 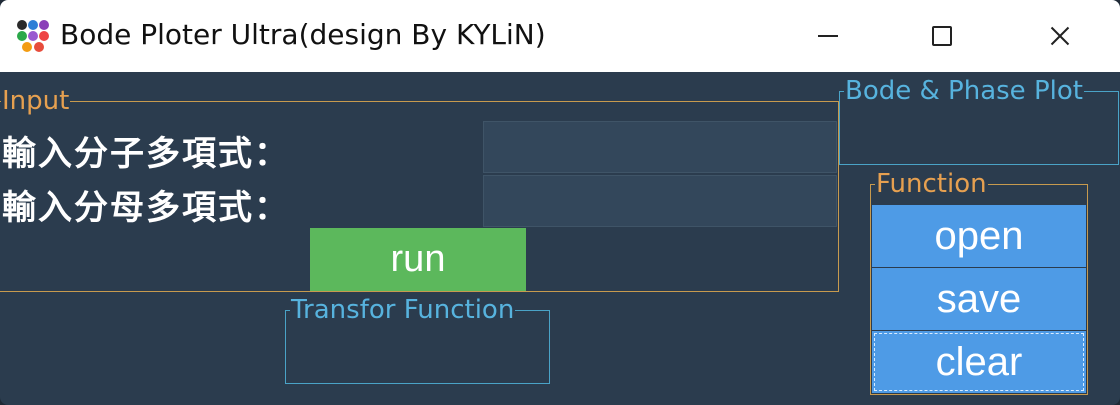 I want to click on maximize-button, so click(x=942, y=36).